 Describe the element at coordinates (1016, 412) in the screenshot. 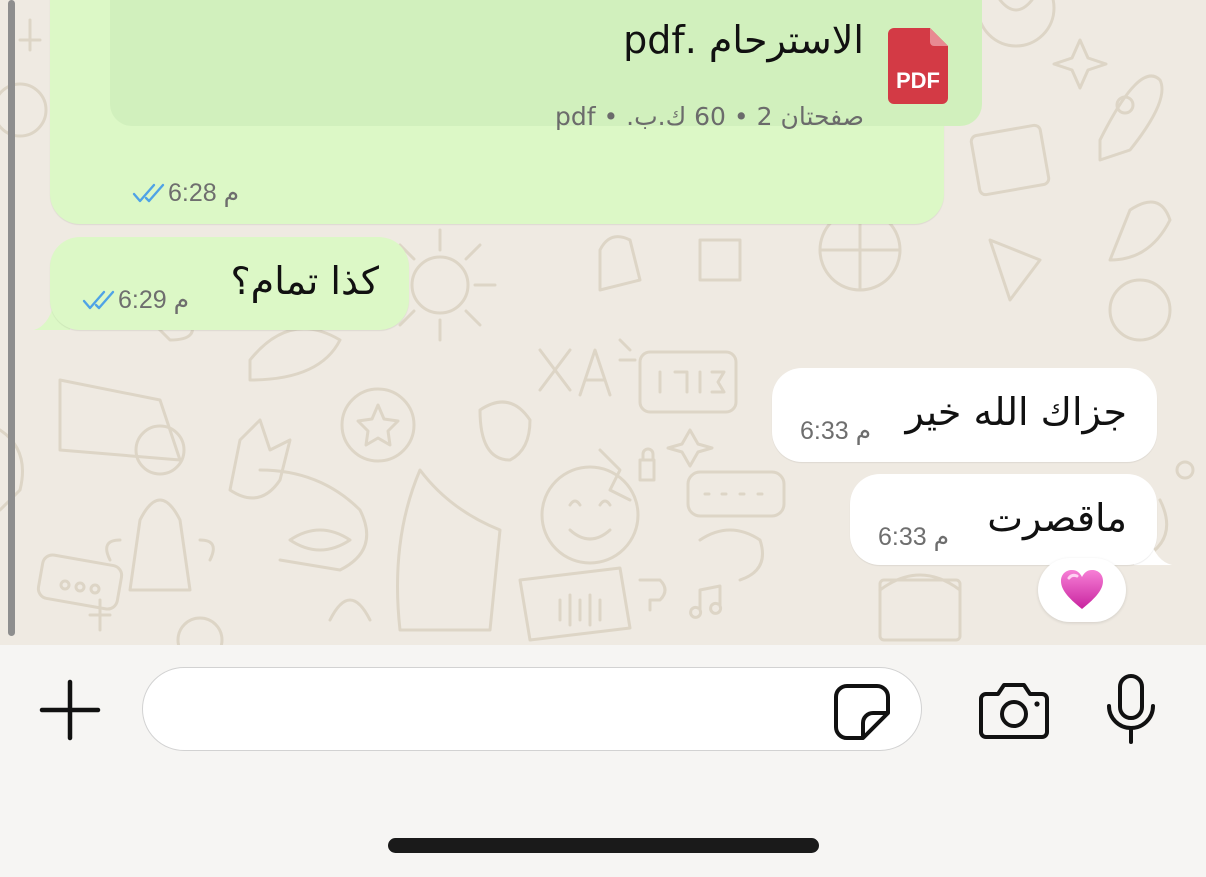

I see `message-text: جزاك الله خير` at that location.